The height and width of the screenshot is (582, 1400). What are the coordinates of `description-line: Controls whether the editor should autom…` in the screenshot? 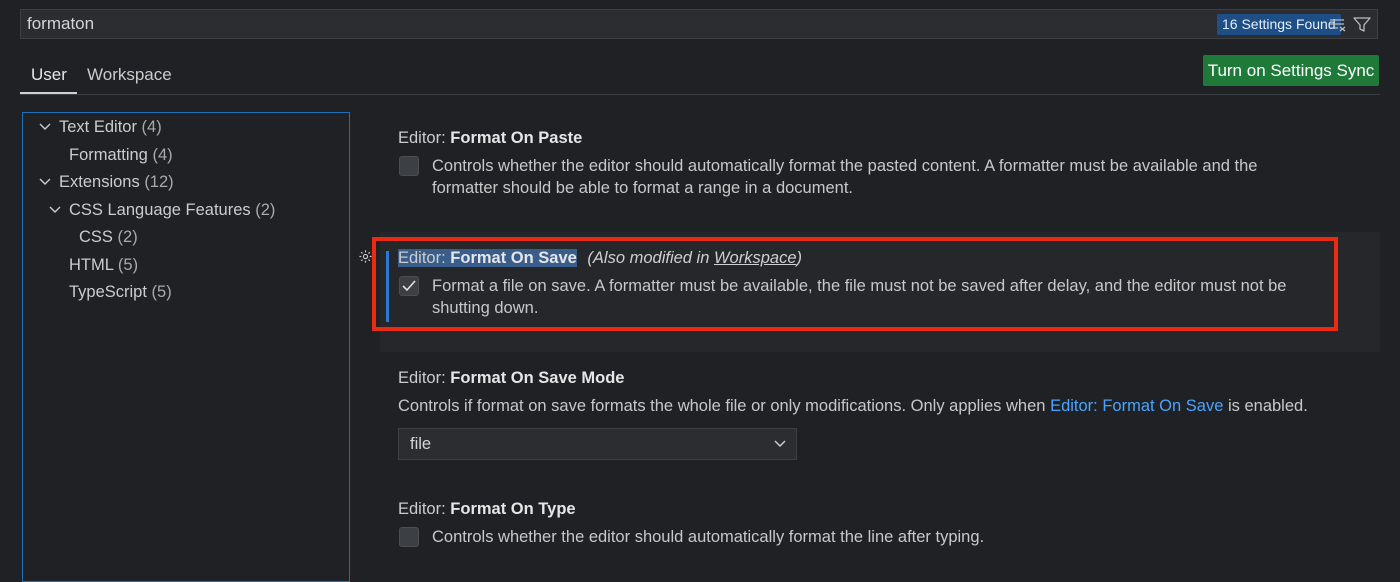 It's located at (845, 166).